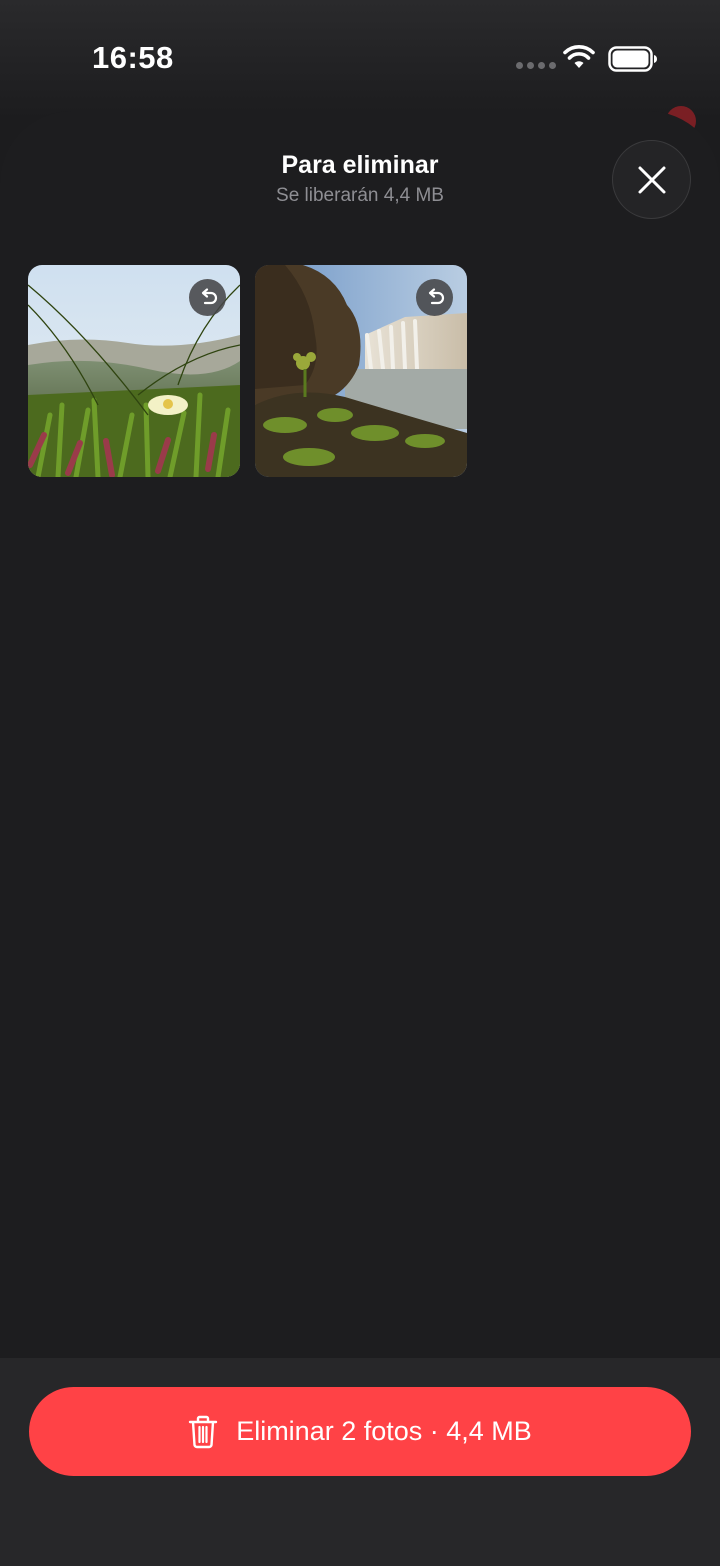 Image resolution: width=720 pixels, height=1566 pixels. I want to click on trash-icon, so click(203, 1431).